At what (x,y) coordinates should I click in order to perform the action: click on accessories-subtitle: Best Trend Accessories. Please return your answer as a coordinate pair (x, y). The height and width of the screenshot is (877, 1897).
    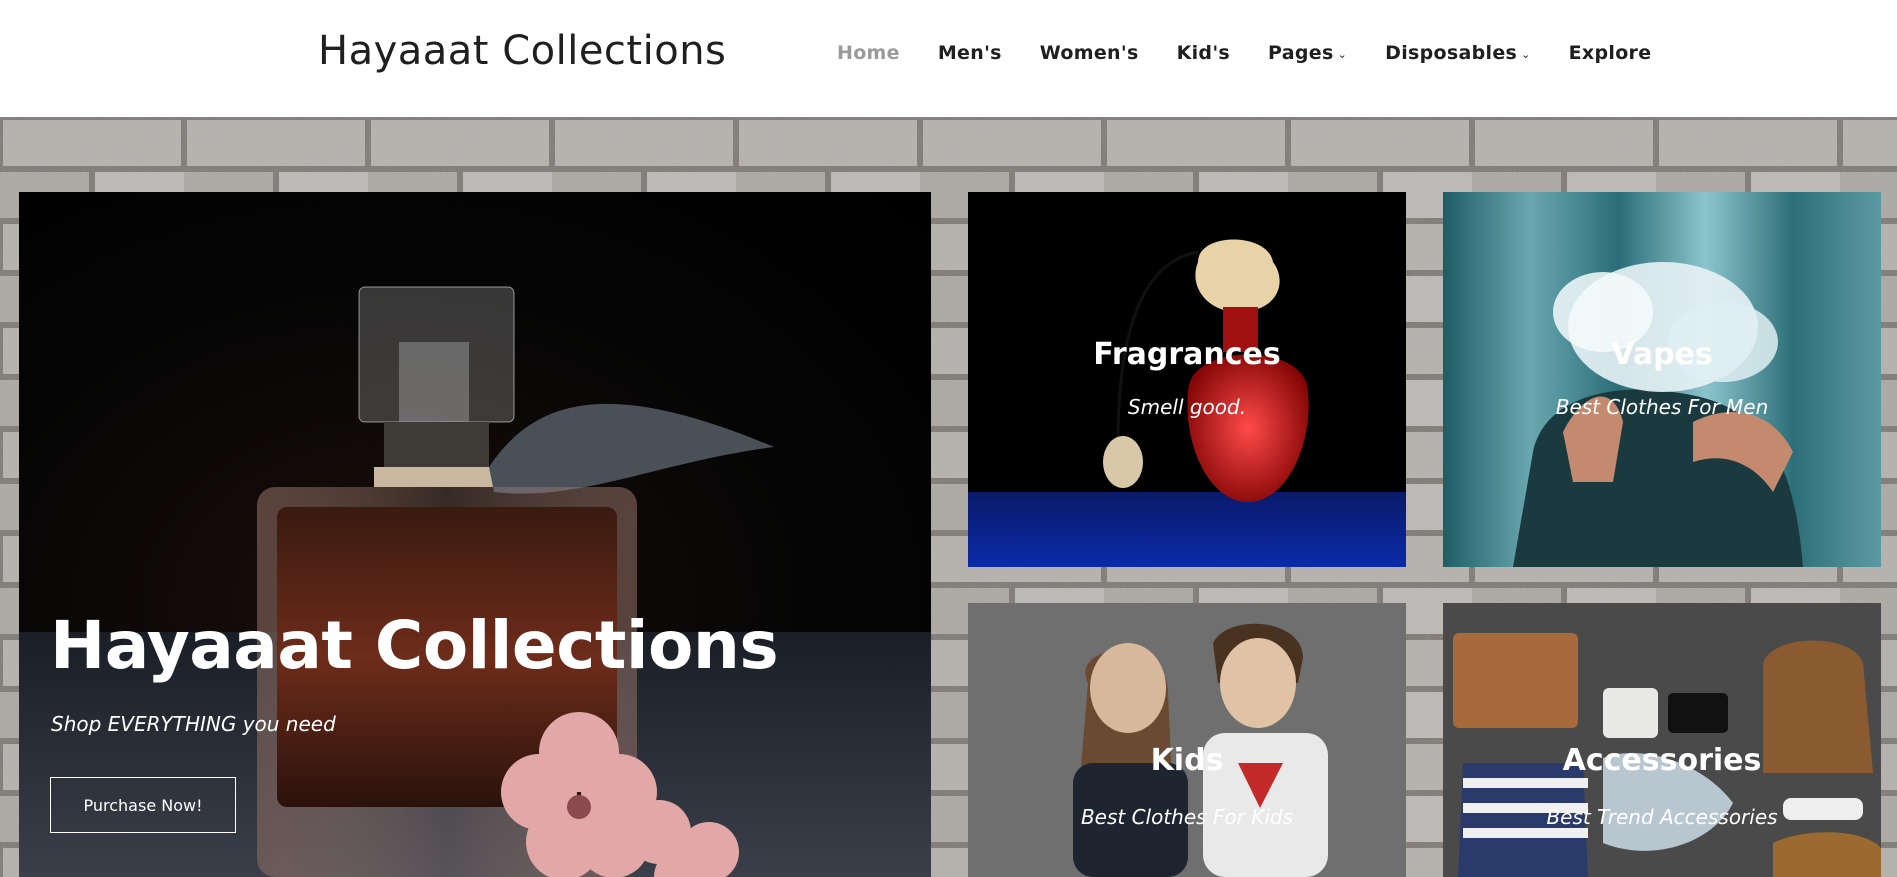
    Looking at the image, I should click on (1662, 817).